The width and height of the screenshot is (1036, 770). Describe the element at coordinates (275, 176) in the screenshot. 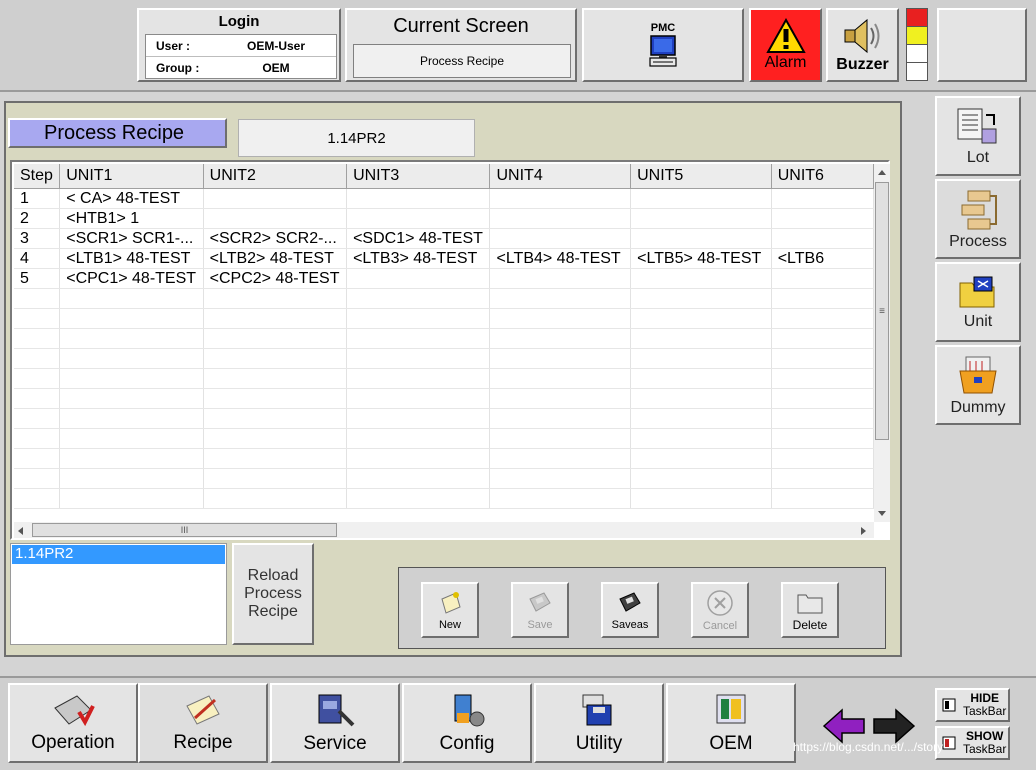

I see `column-header: UNIT2` at that location.